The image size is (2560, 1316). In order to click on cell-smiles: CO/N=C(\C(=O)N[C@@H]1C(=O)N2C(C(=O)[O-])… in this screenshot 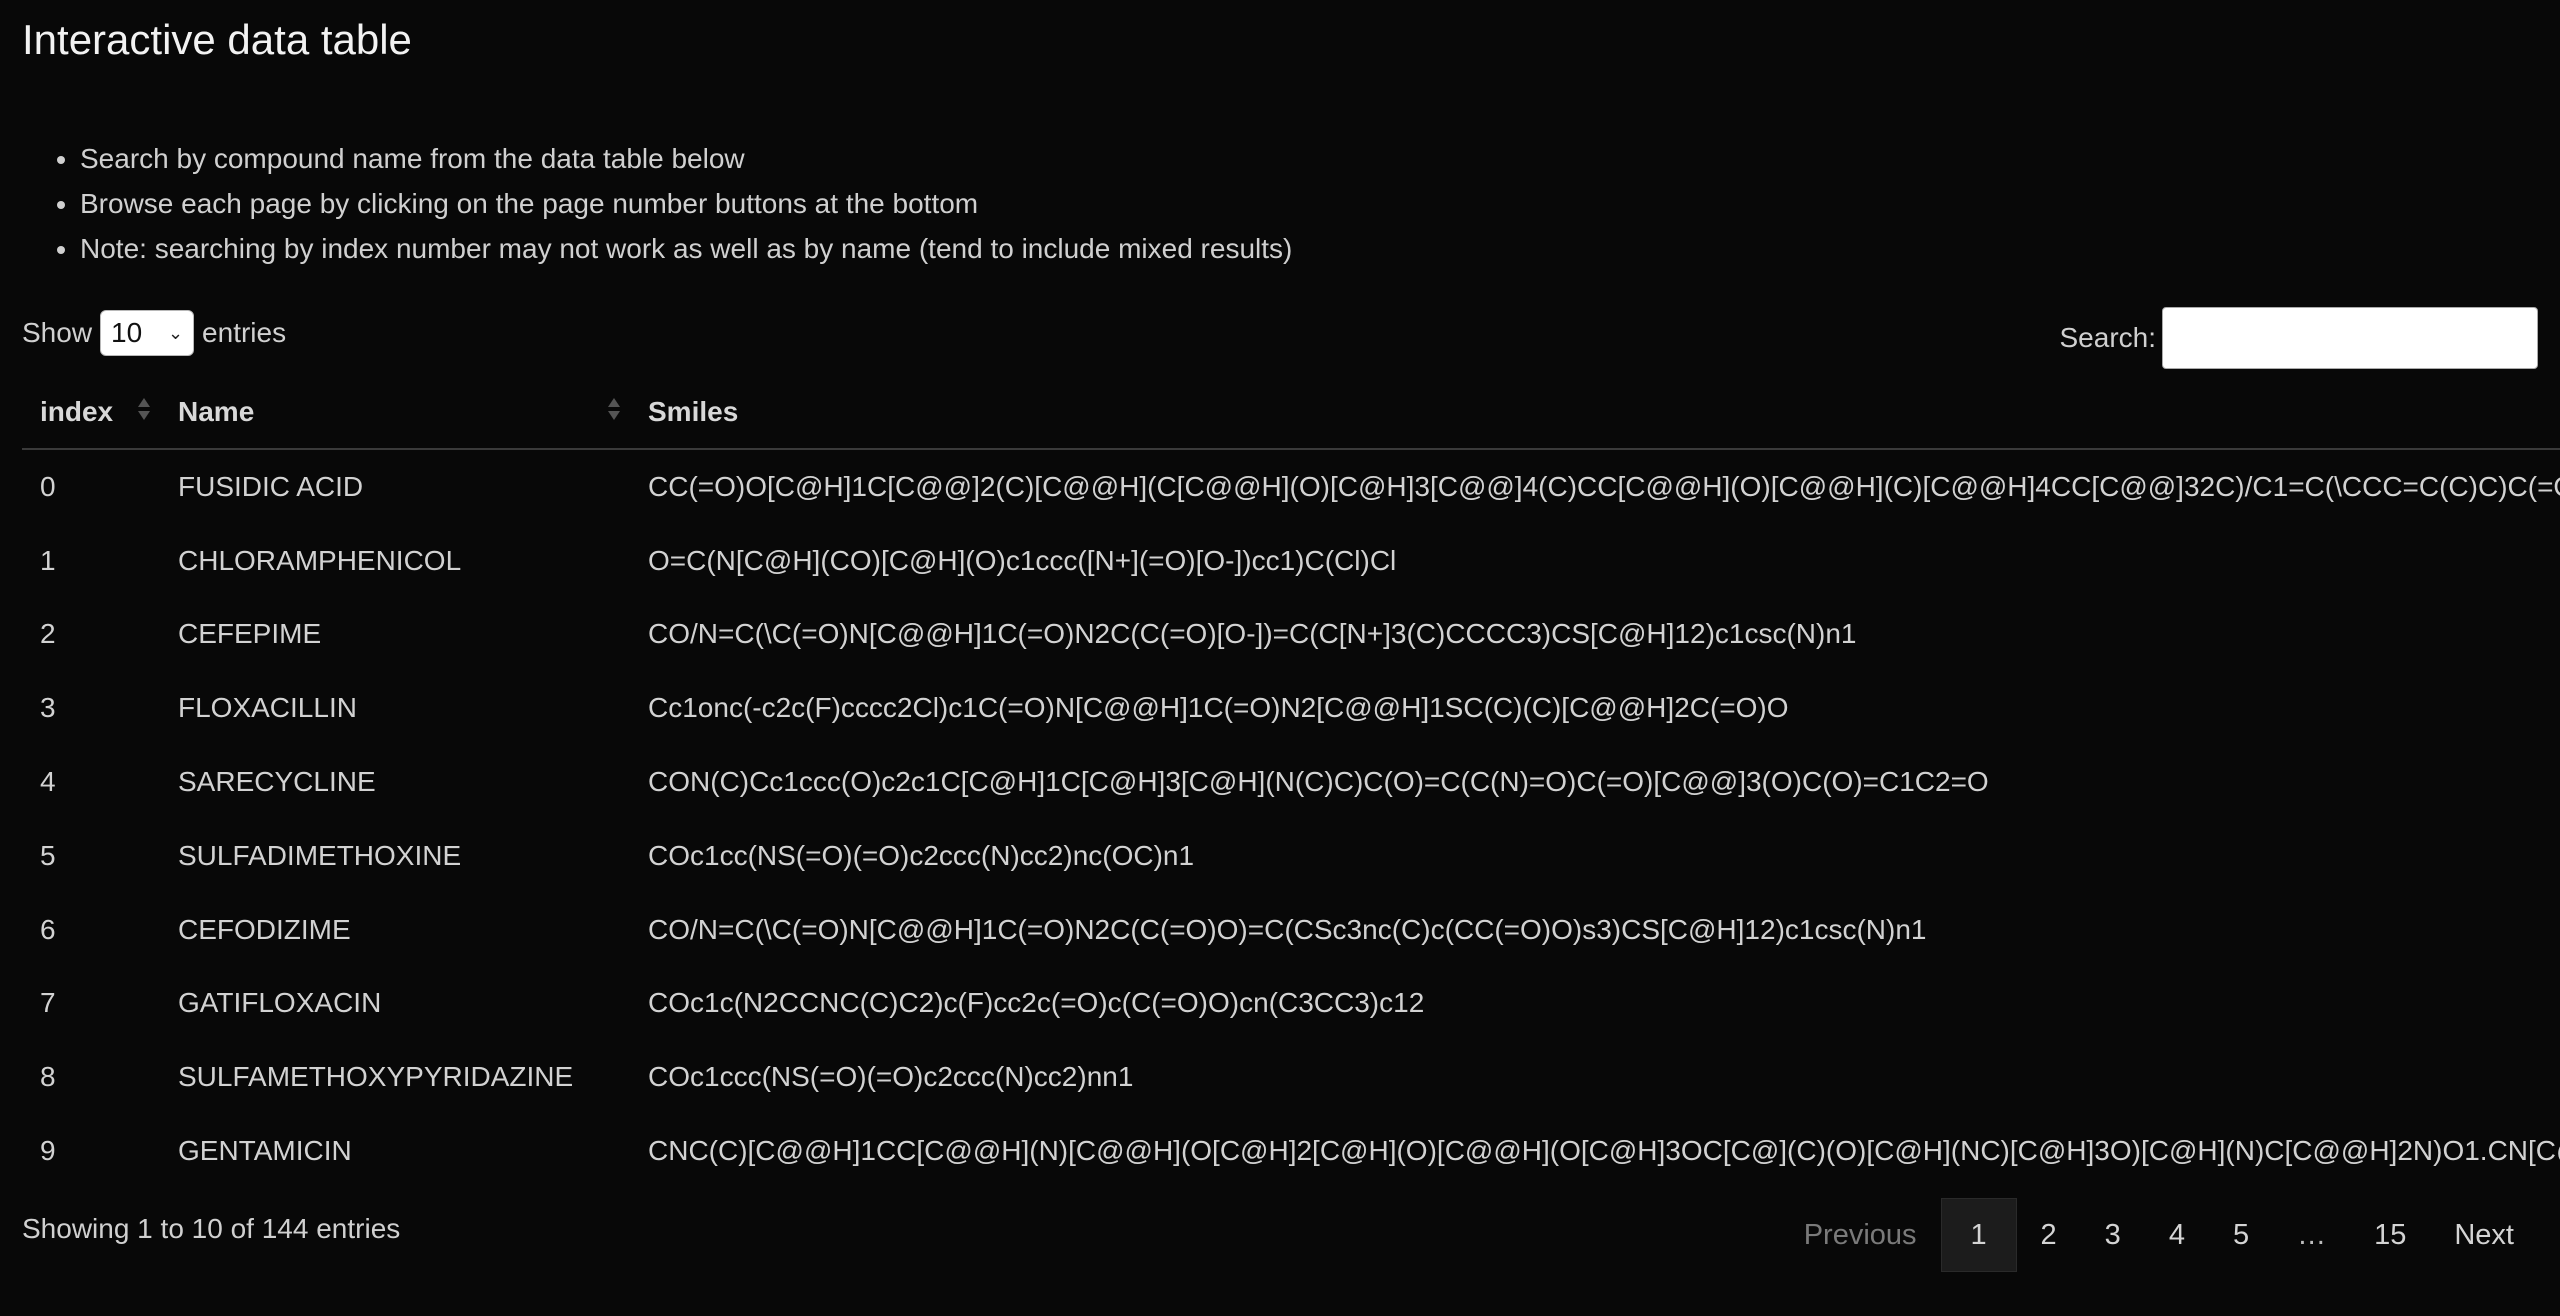, I will do `click(1252, 634)`.